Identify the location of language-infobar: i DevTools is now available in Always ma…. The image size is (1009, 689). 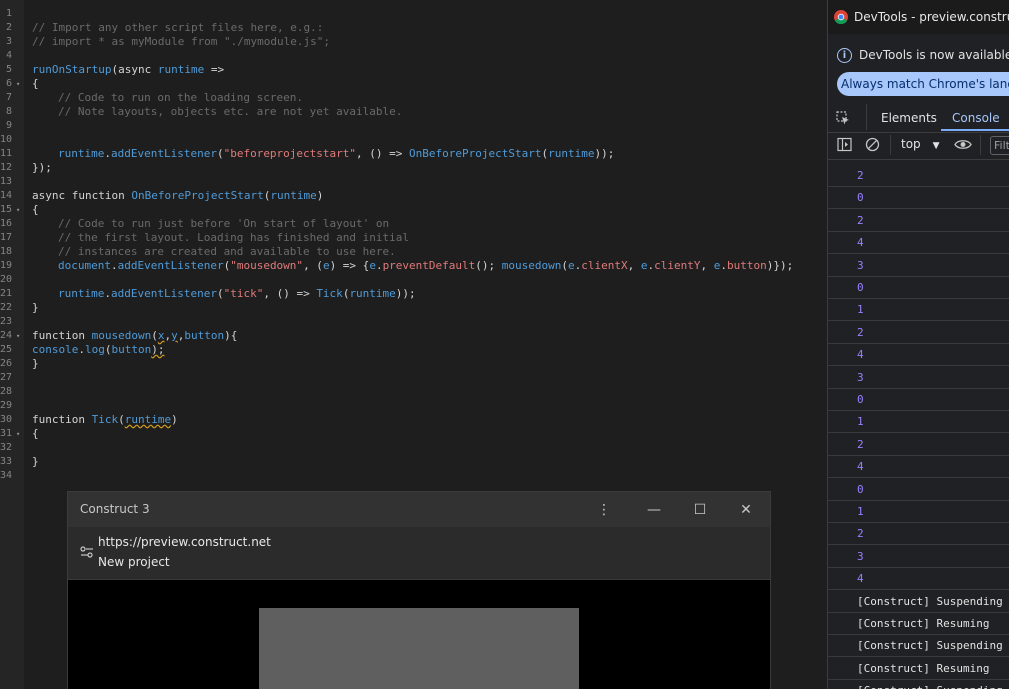
(918, 71).